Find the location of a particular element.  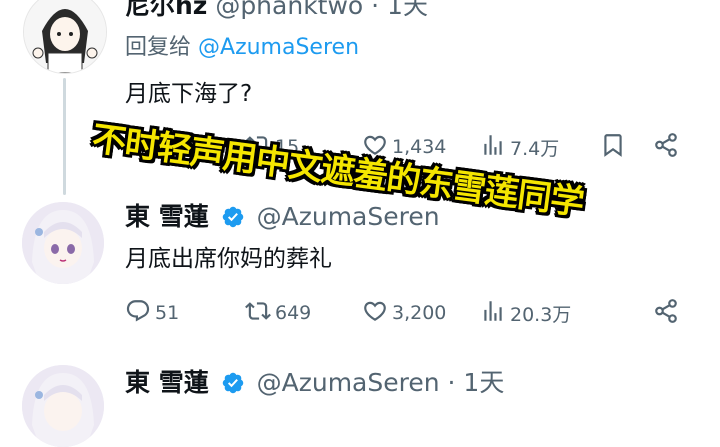

handle-and-time: @AzumaSeren · 1天 is located at coordinates (381, 382).